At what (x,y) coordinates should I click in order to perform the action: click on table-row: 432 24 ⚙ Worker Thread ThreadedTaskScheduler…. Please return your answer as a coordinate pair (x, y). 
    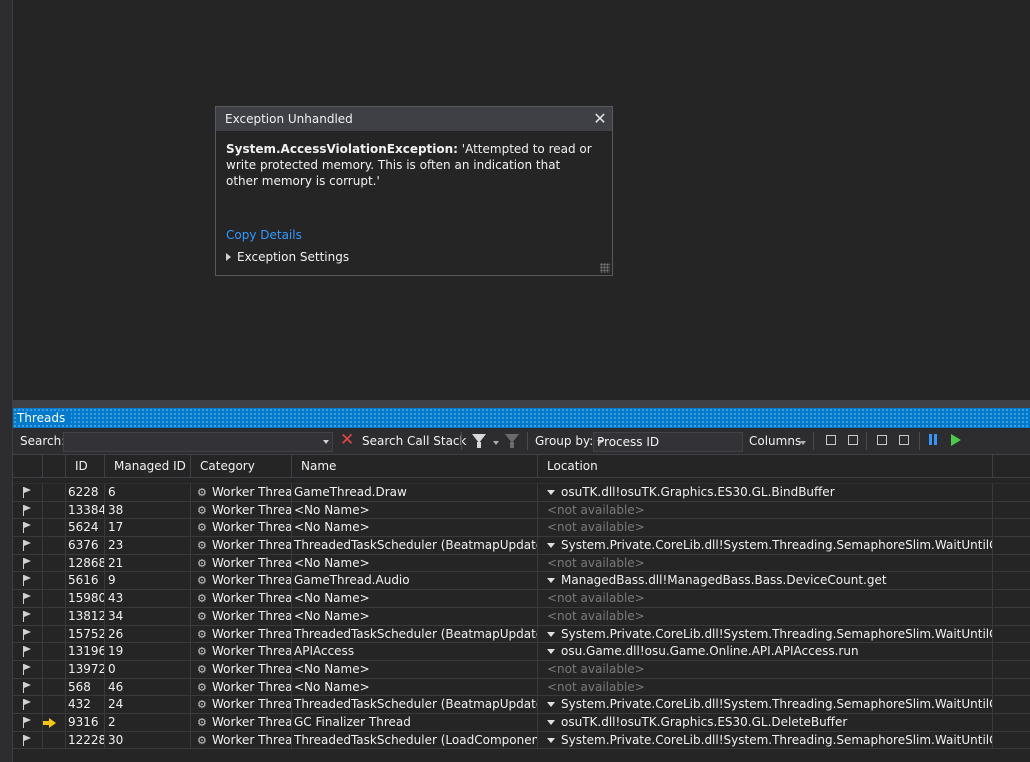
    Looking at the image, I should click on (521, 705).